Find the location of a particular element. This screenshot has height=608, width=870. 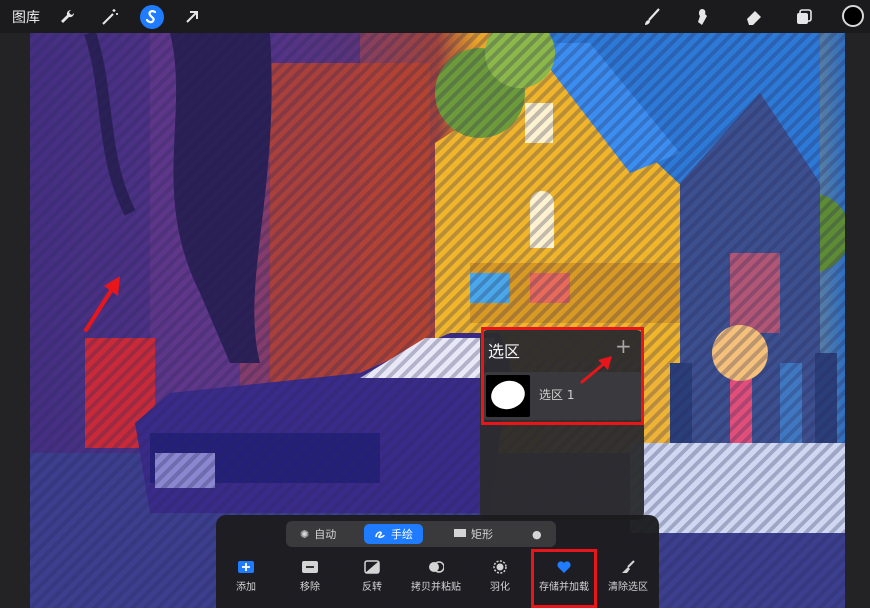

mode-ellipse: ● is located at coordinates (539, 534).